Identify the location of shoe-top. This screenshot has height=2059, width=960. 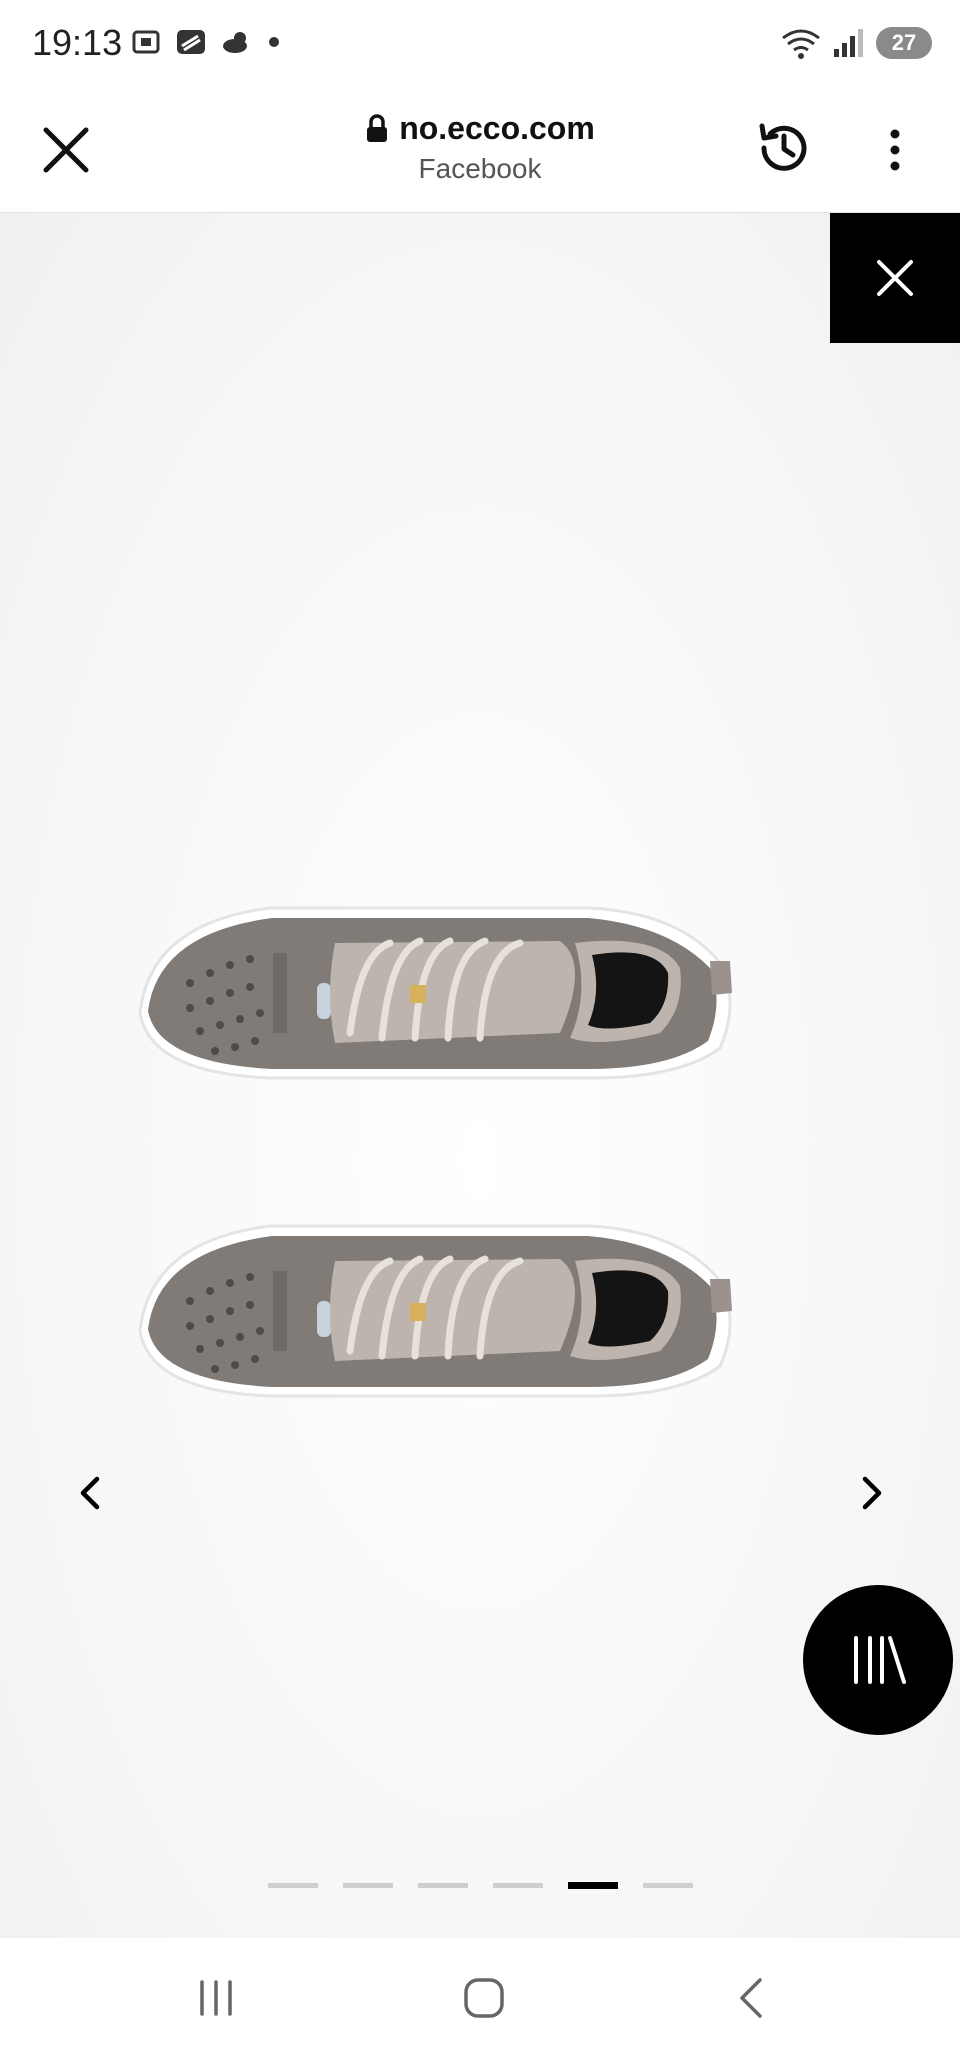
(435, 993).